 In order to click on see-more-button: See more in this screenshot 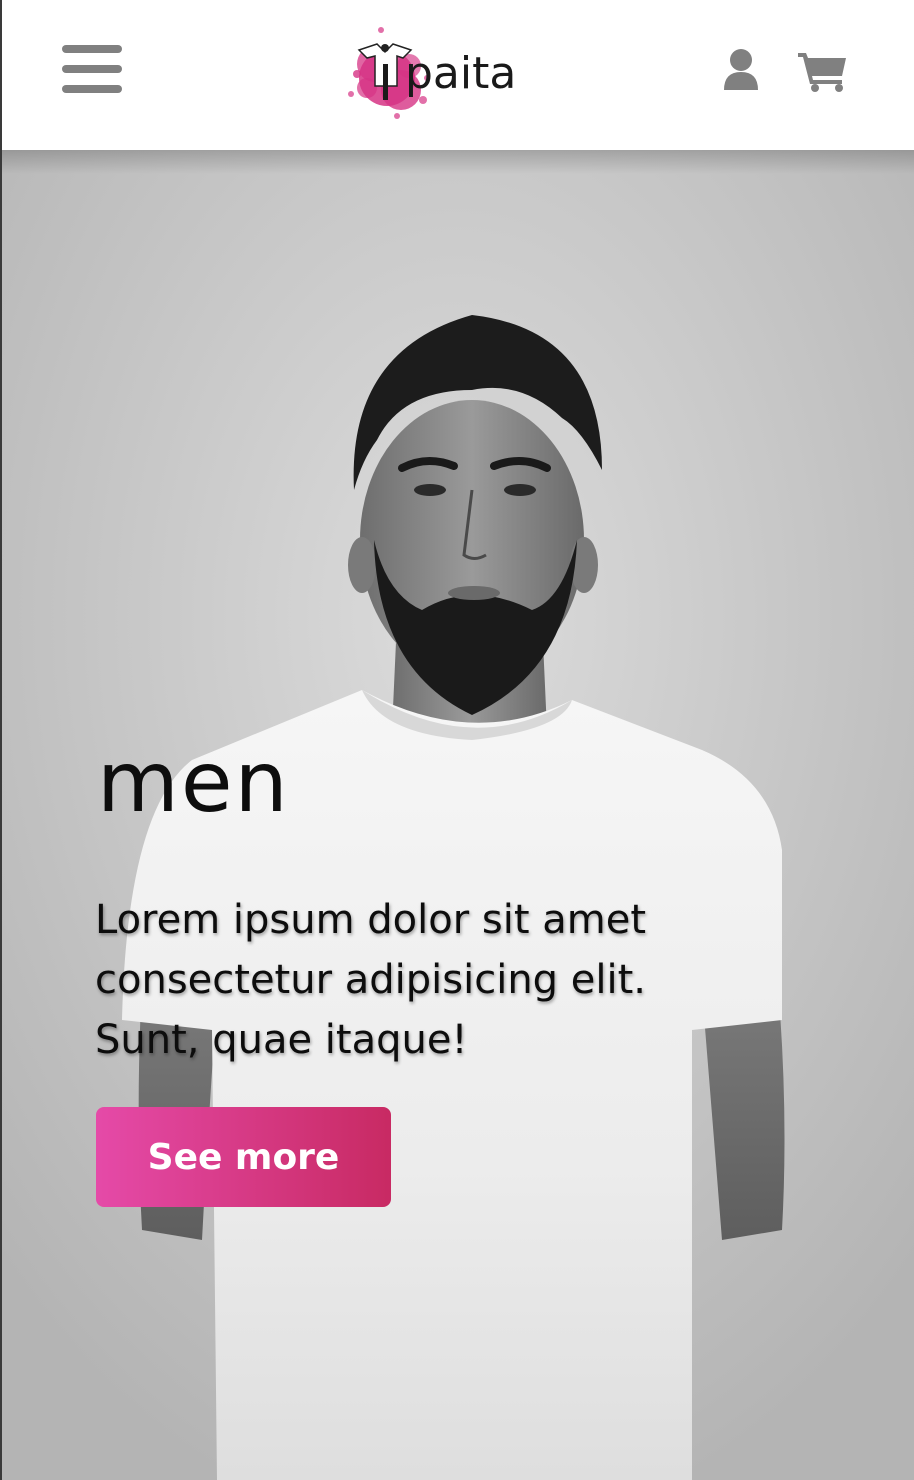, I will do `click(243, 1157)`.